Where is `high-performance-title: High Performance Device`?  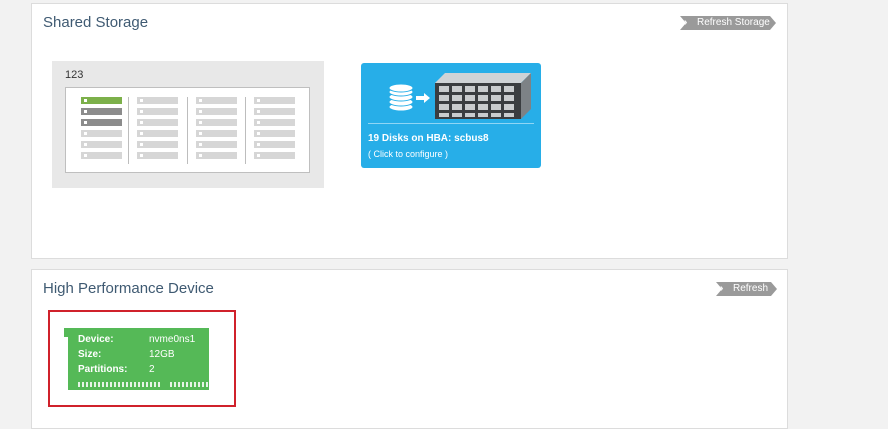
high-performance-title: High Performance Device is located at coordinates (128, 288).